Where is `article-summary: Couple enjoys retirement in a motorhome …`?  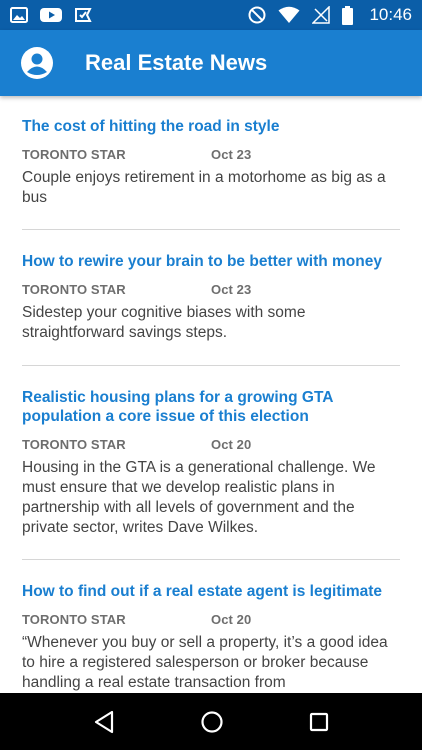
article-summary: Couple enjoys retirement in a motorhome … is located at coordinates (204, 187).